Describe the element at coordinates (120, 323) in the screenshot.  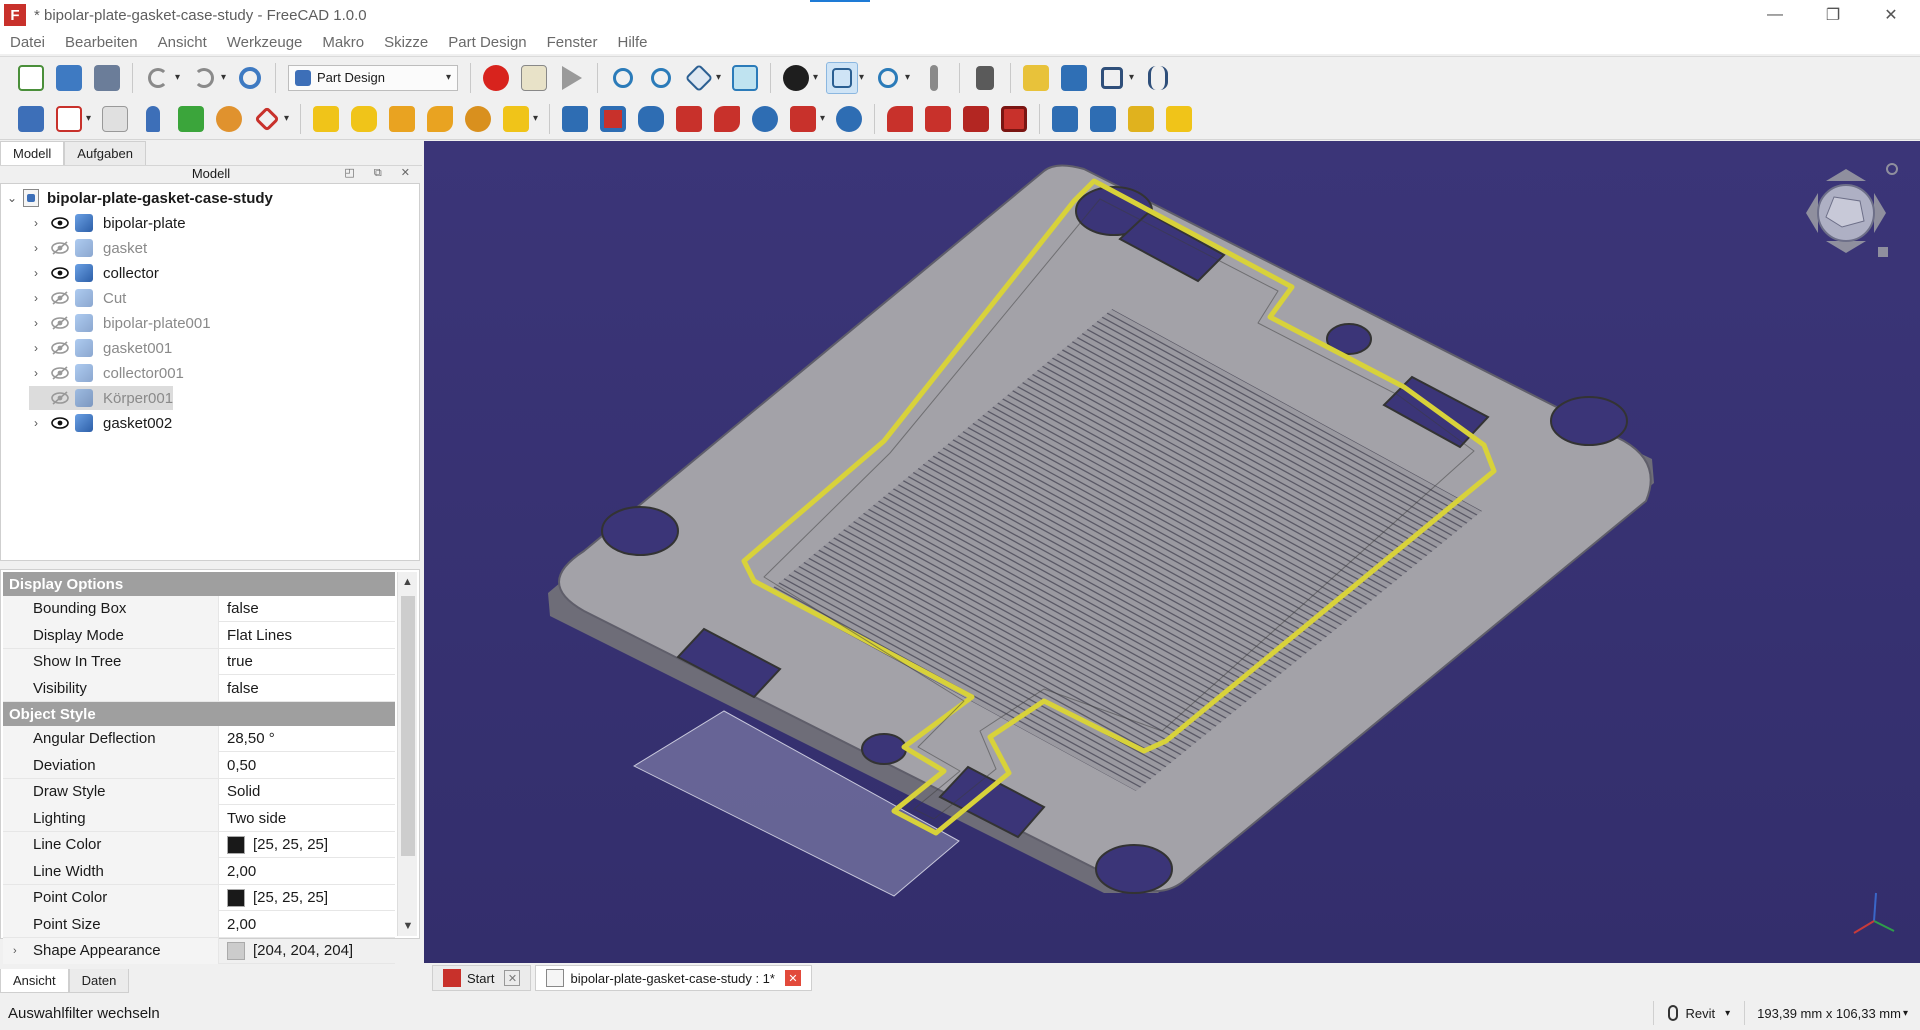
I see `tree-item-bipolar-plate001: › bipolar-plate001` at that location.